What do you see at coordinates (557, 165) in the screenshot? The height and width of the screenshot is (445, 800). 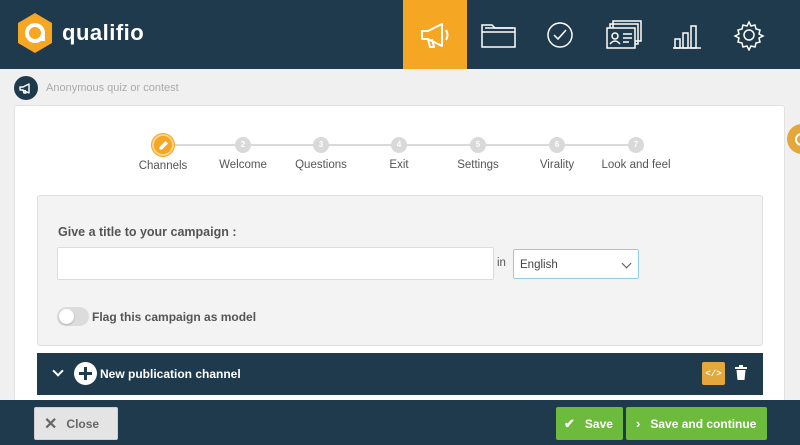 I see `step-label: Virality` at bounding box center [557, 165].